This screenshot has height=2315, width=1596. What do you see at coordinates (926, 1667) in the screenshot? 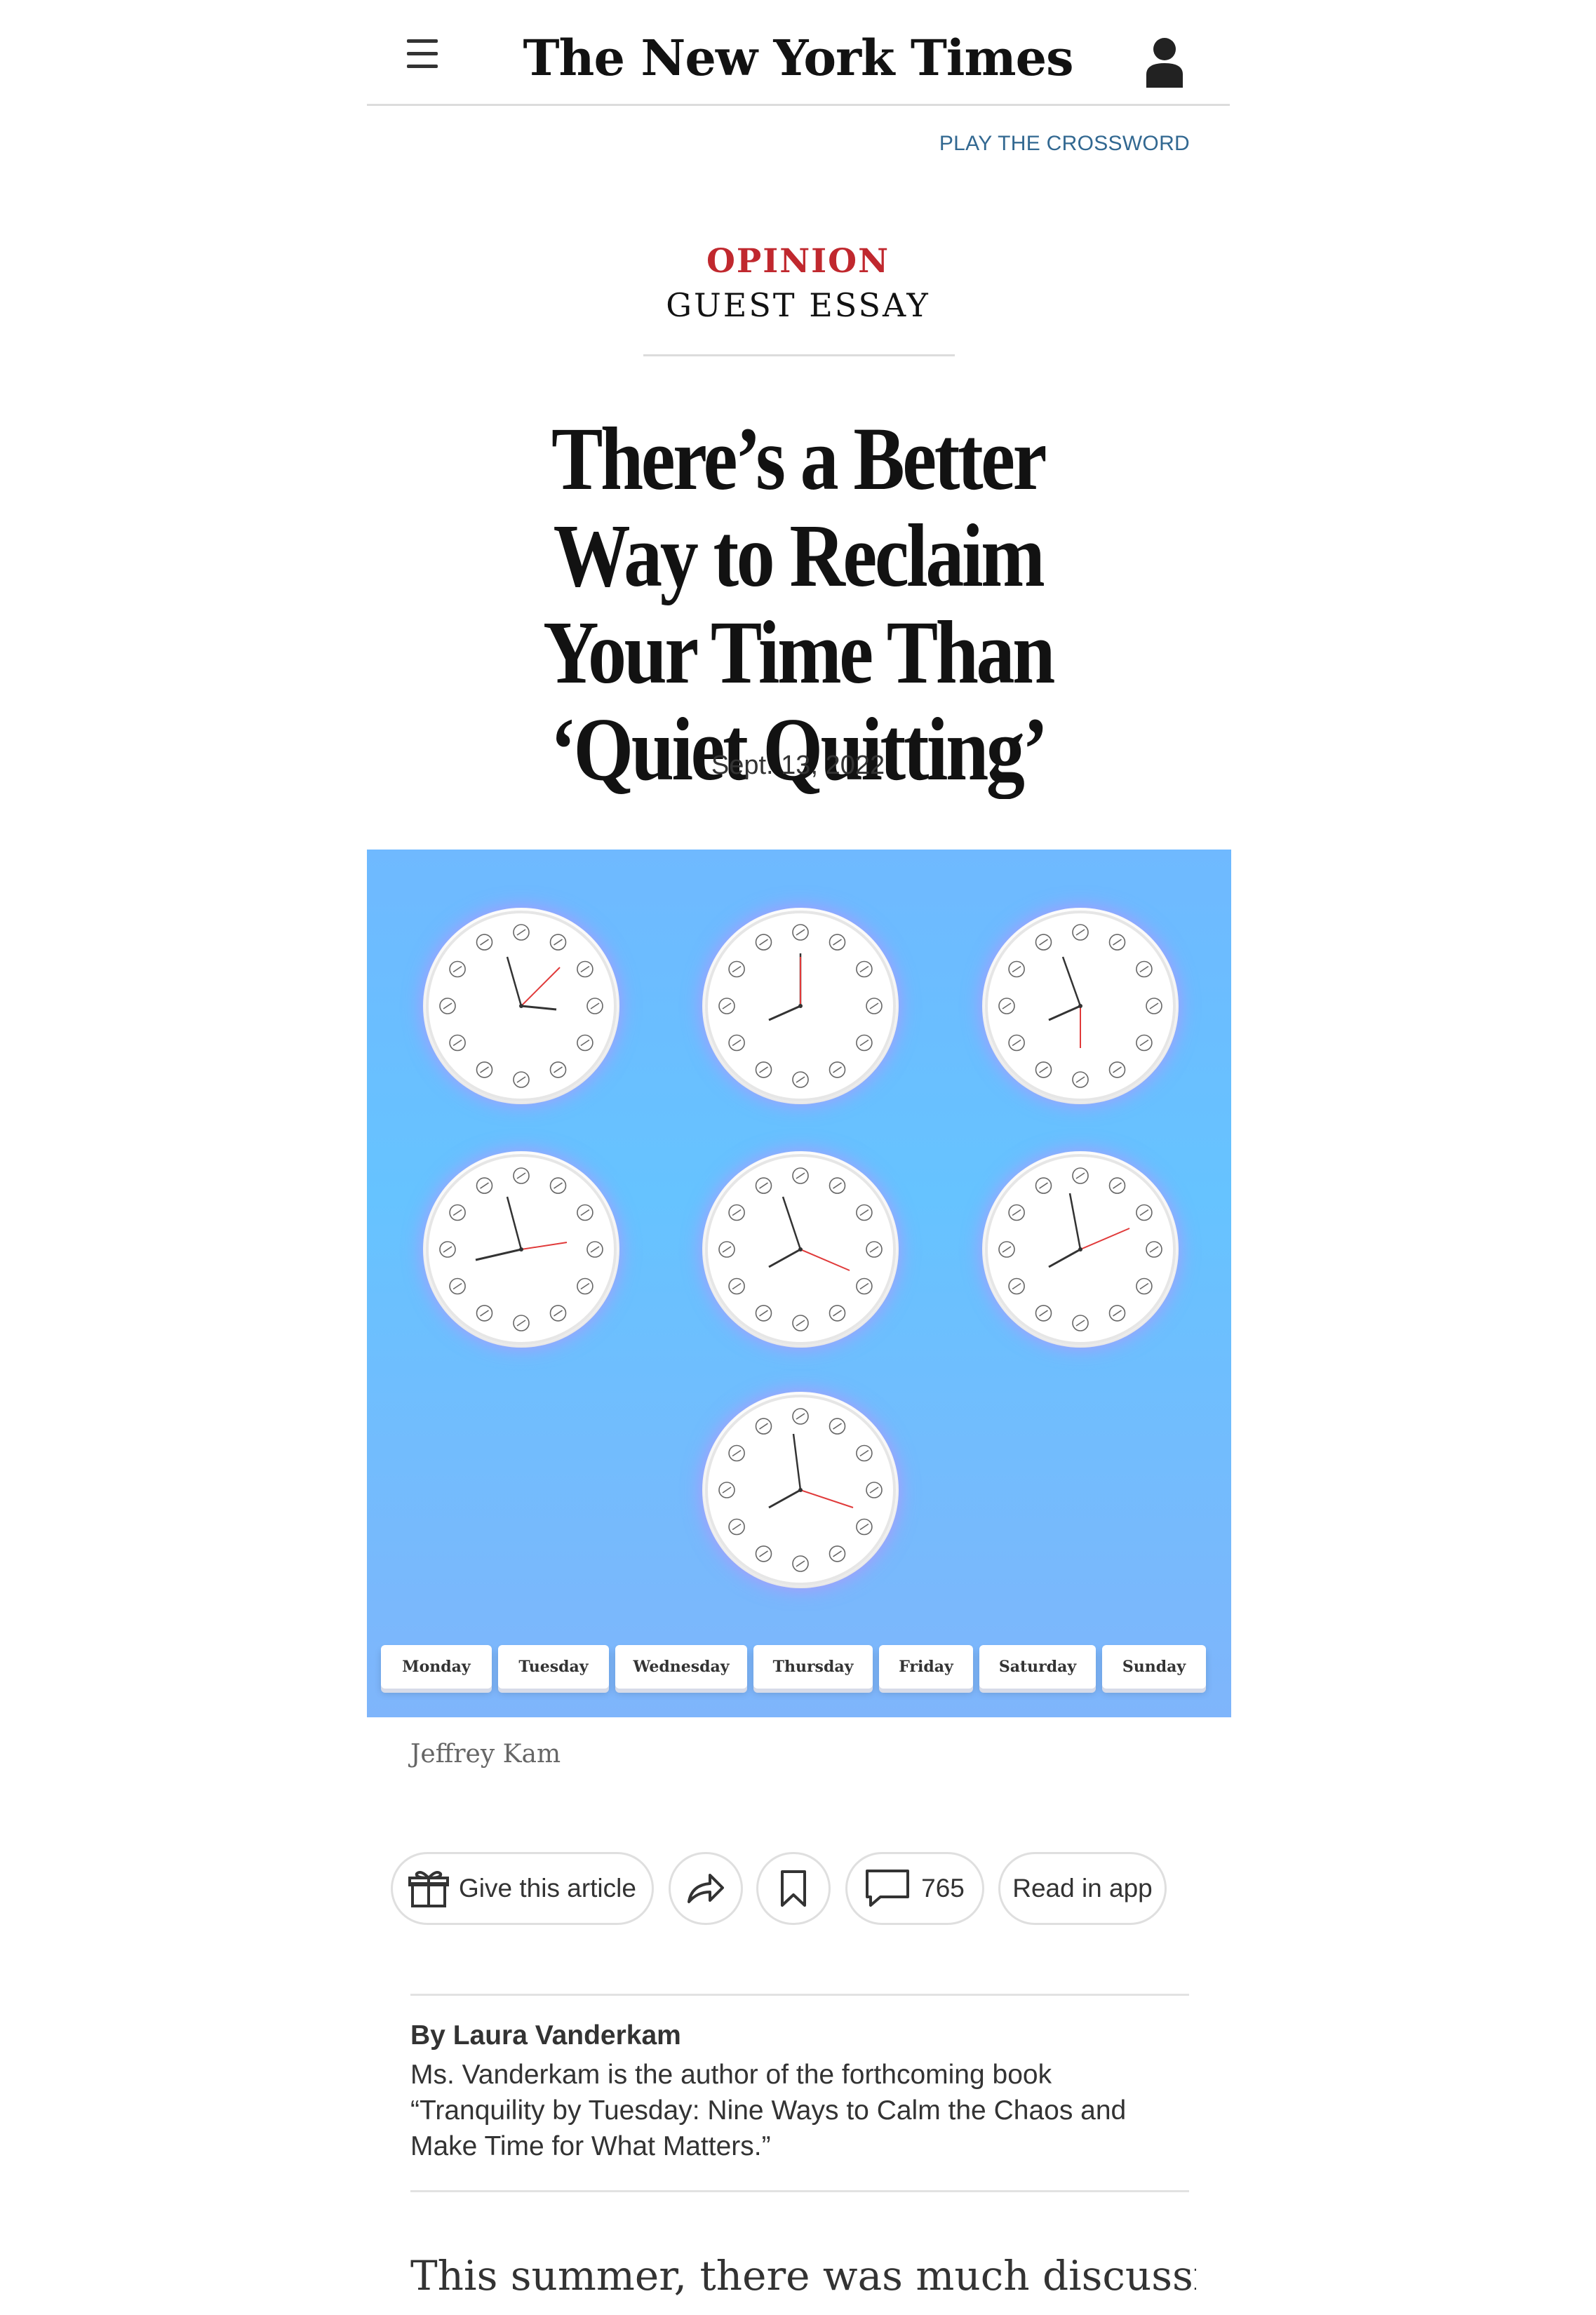
I see `day-button-friday: Friday` at bounding box center [926, 1667].